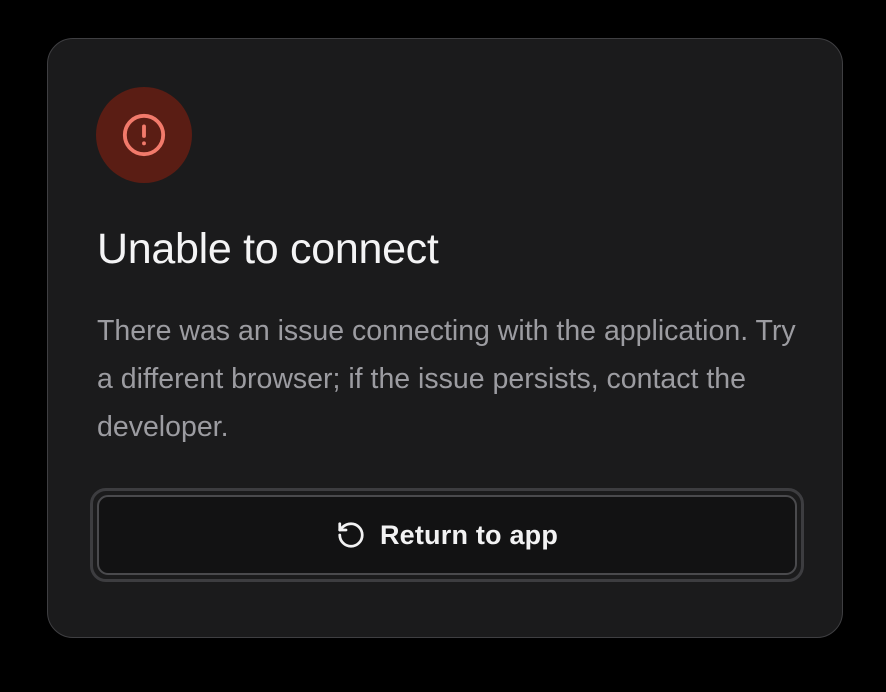 This screenshot has height=692, width=886. I want to click on return-button-label: Return to app, so click(469, 534).